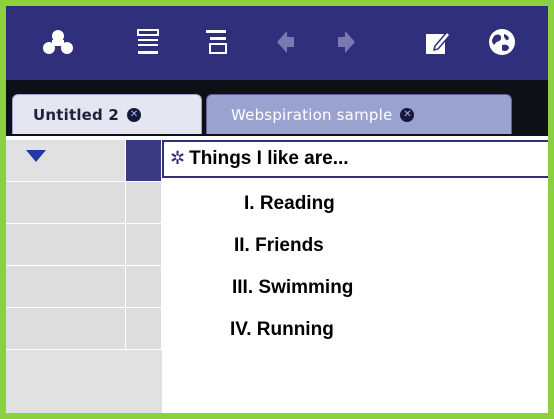  What do you see at coordinates (346, 42) in the screenshot?
I see `forward-arrow-icon` at bounding box center [346, 42].